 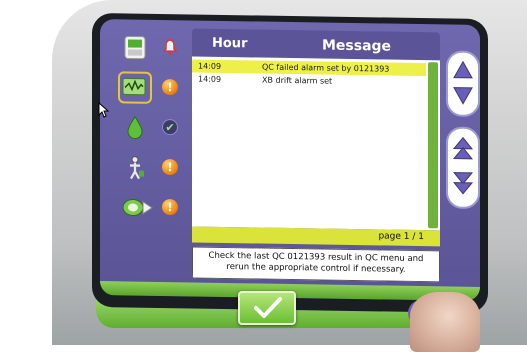 I want to click on table-header: Hour Message, so click(x=316, y=44).